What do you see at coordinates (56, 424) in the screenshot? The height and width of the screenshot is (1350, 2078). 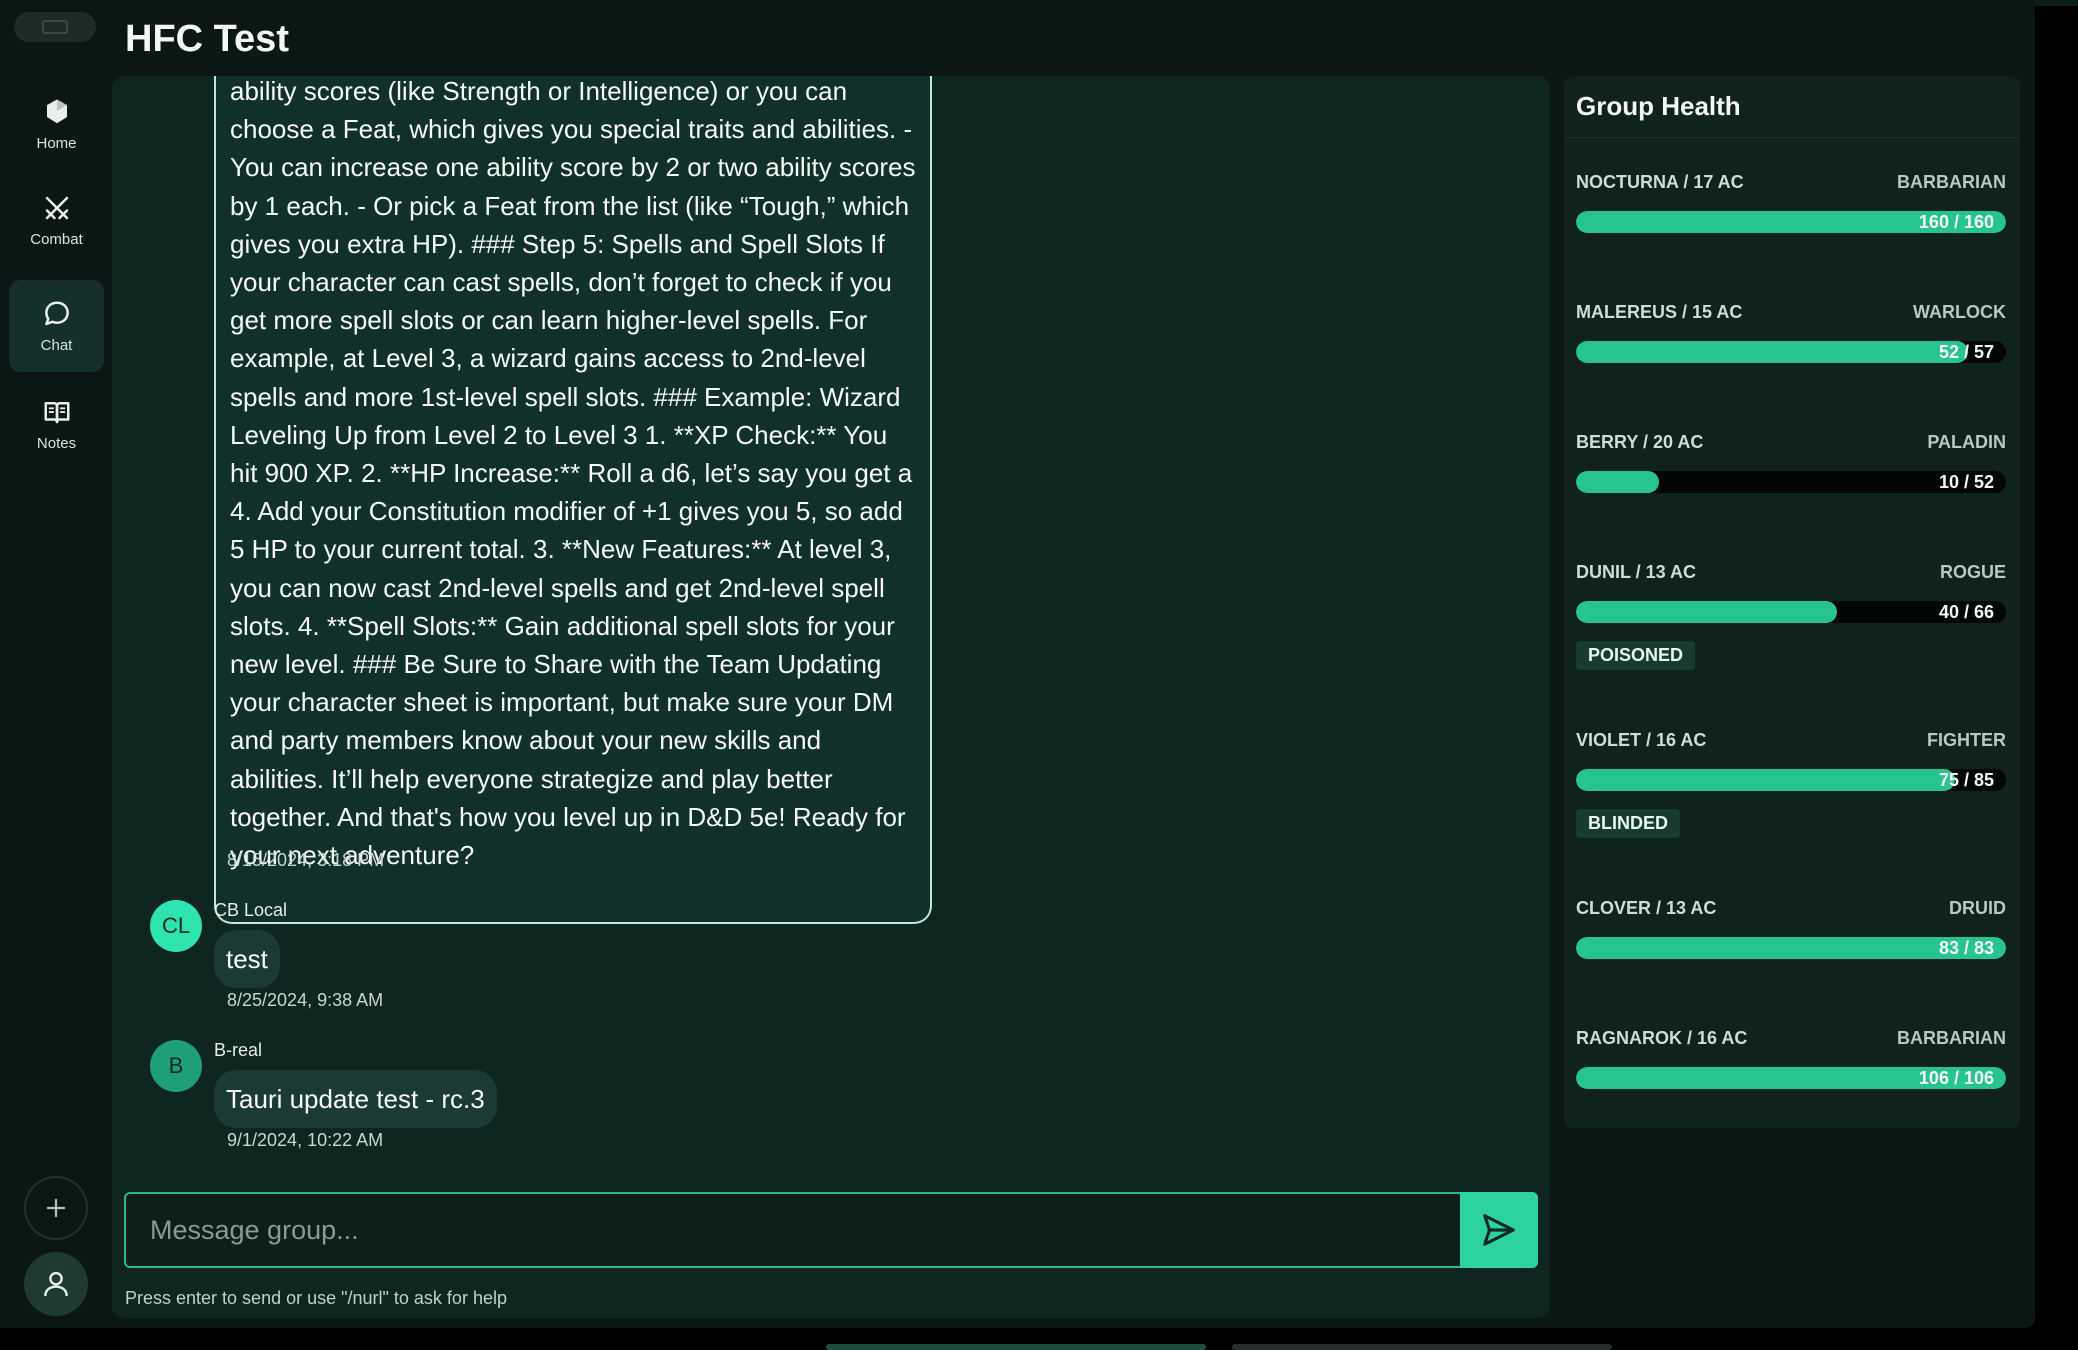 I see `sidebar-item-notes: Notes` at bounding box center [56, 424].